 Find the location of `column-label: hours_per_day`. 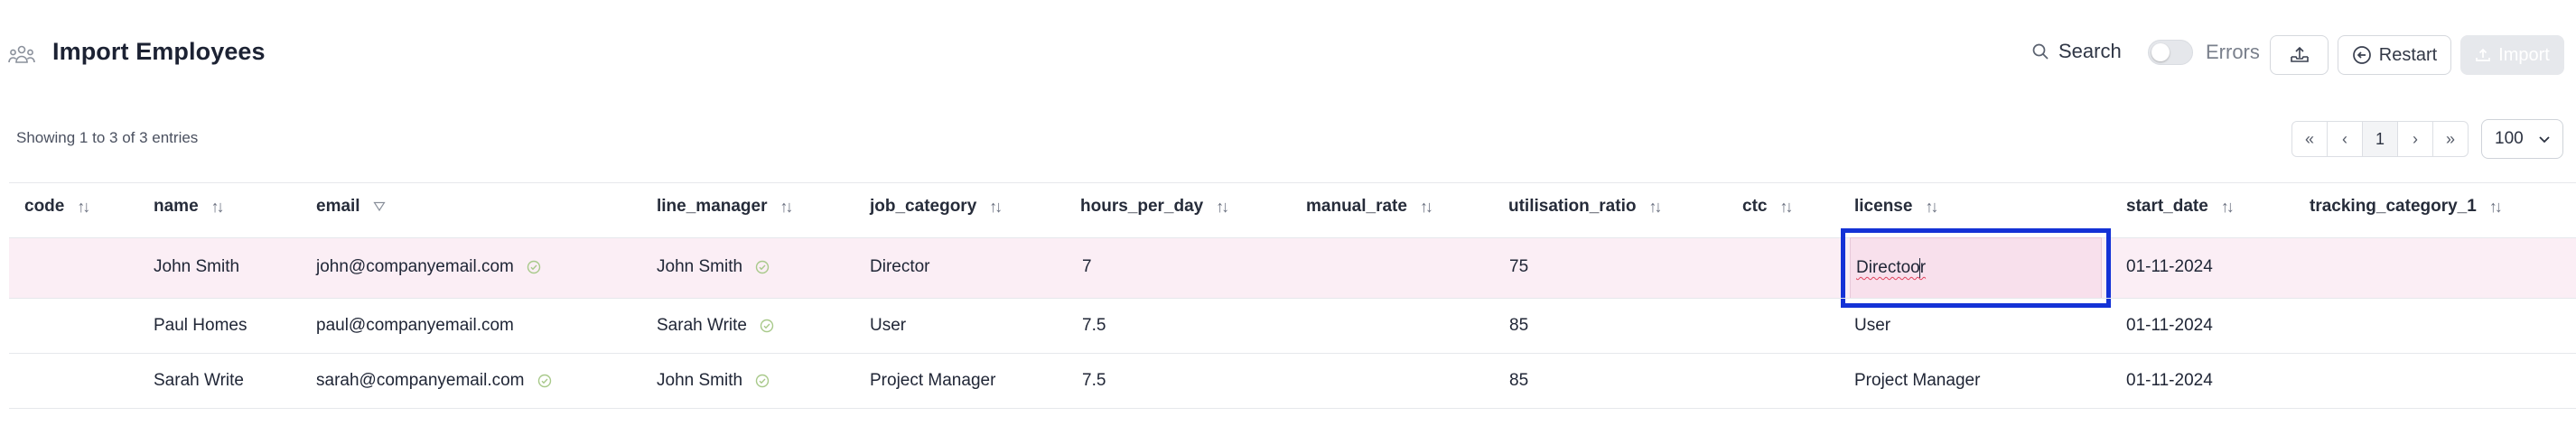

column-label: hours_per_day is located at coordinates (1142, 207).